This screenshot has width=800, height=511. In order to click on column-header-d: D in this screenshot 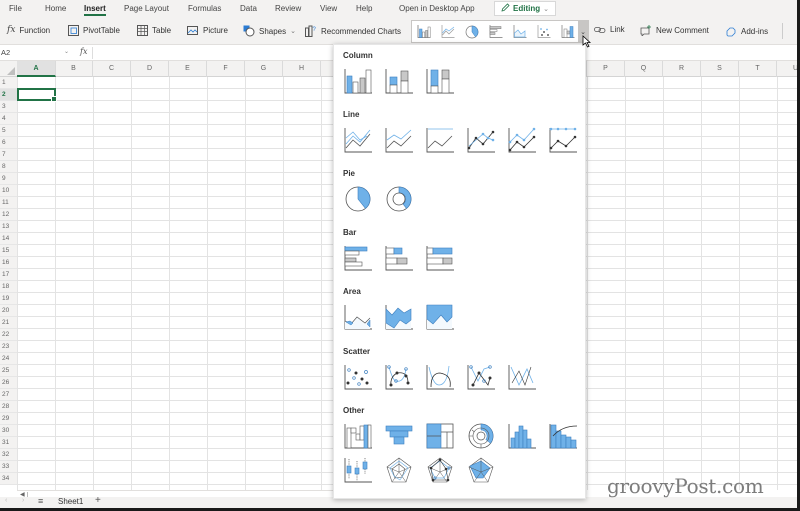, I will do `click(150, 69)`.